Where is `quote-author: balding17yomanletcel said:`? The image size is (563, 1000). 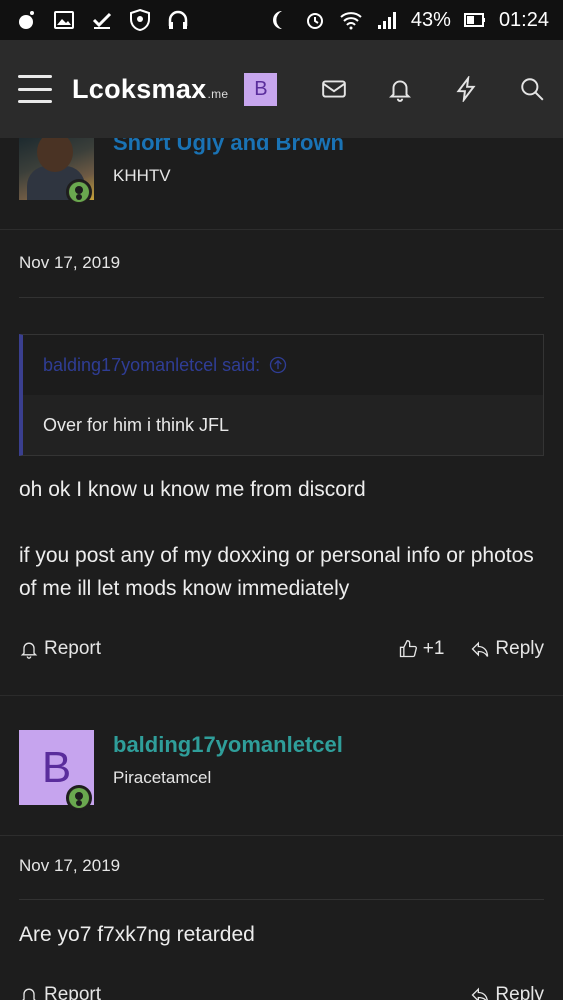
quote-author: balding17yomanletcel said: is located at coordinates (151, 365).